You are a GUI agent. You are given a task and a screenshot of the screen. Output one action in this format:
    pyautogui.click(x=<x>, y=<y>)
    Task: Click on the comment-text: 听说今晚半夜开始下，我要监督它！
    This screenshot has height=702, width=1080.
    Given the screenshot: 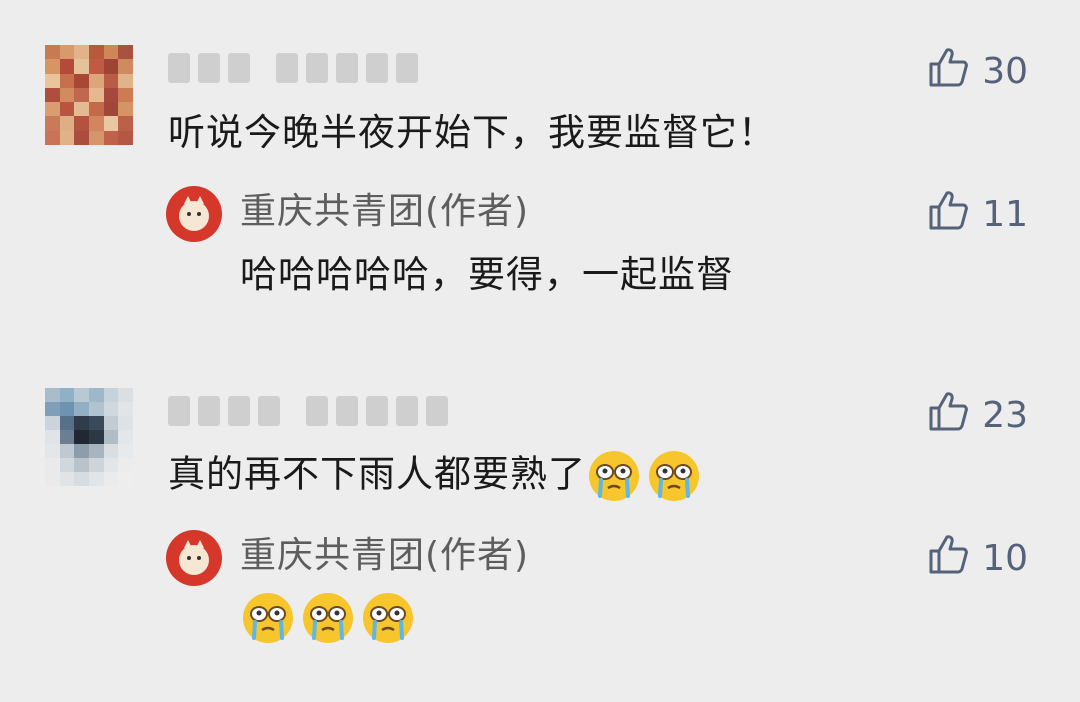 What is the action you would take?
    pyautogui.click(x=472, y=132)
    